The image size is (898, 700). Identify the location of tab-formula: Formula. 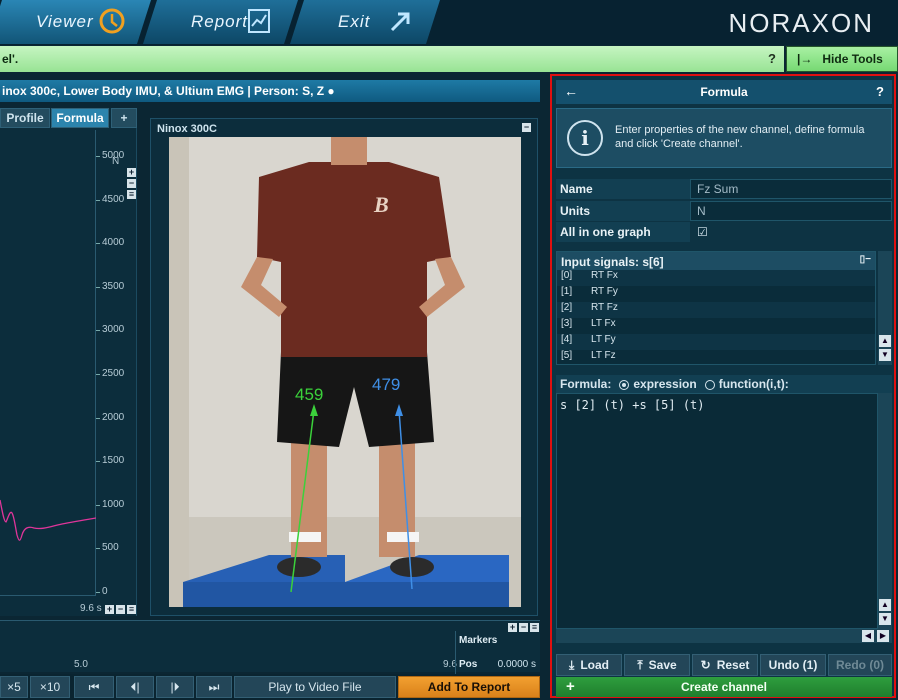
(80, 118).